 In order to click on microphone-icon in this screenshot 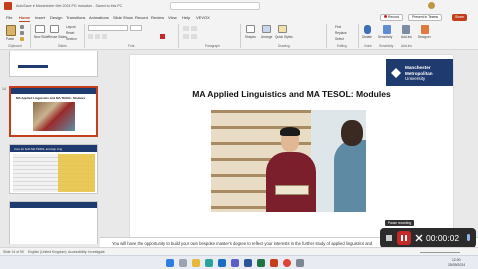, I will do `click(468, 237)`.